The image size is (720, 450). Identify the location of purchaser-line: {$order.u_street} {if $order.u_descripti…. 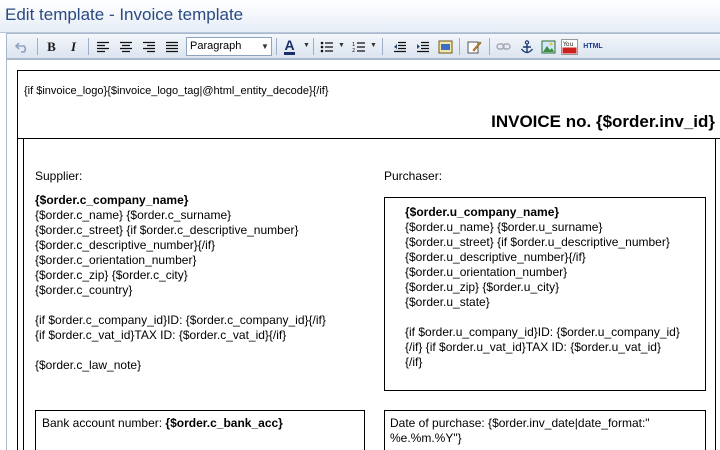
(537, 242).